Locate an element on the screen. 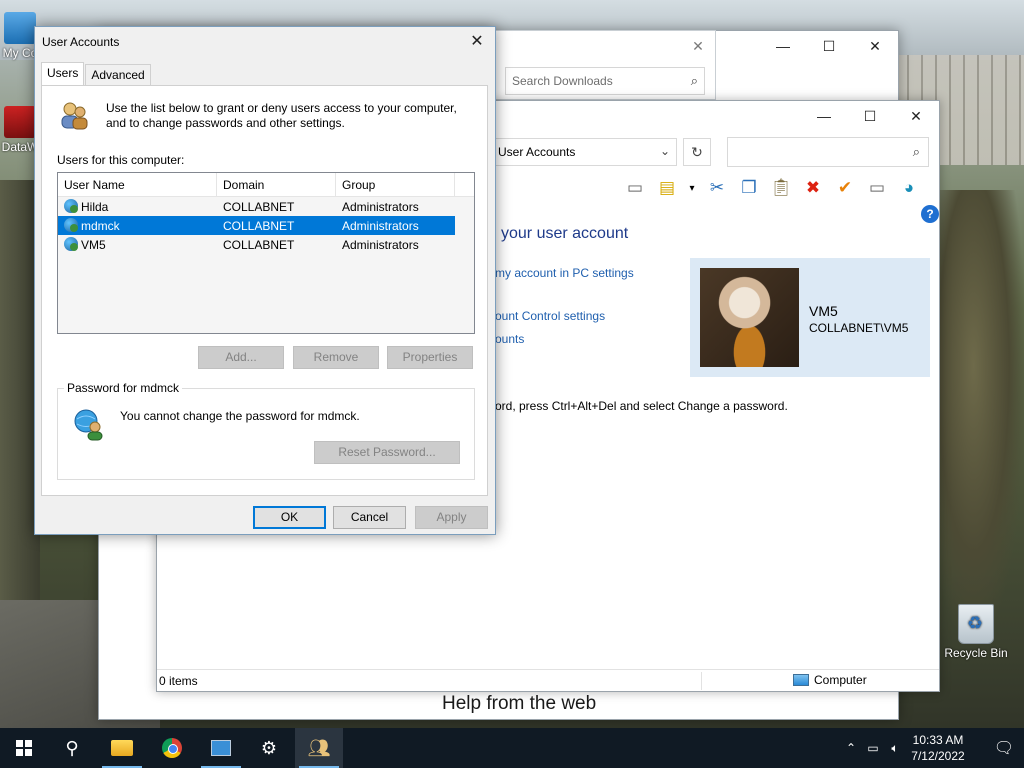 This screenshot has height=768, width=1024. column-header-domain: Domain is located at coordinates (276, 184).